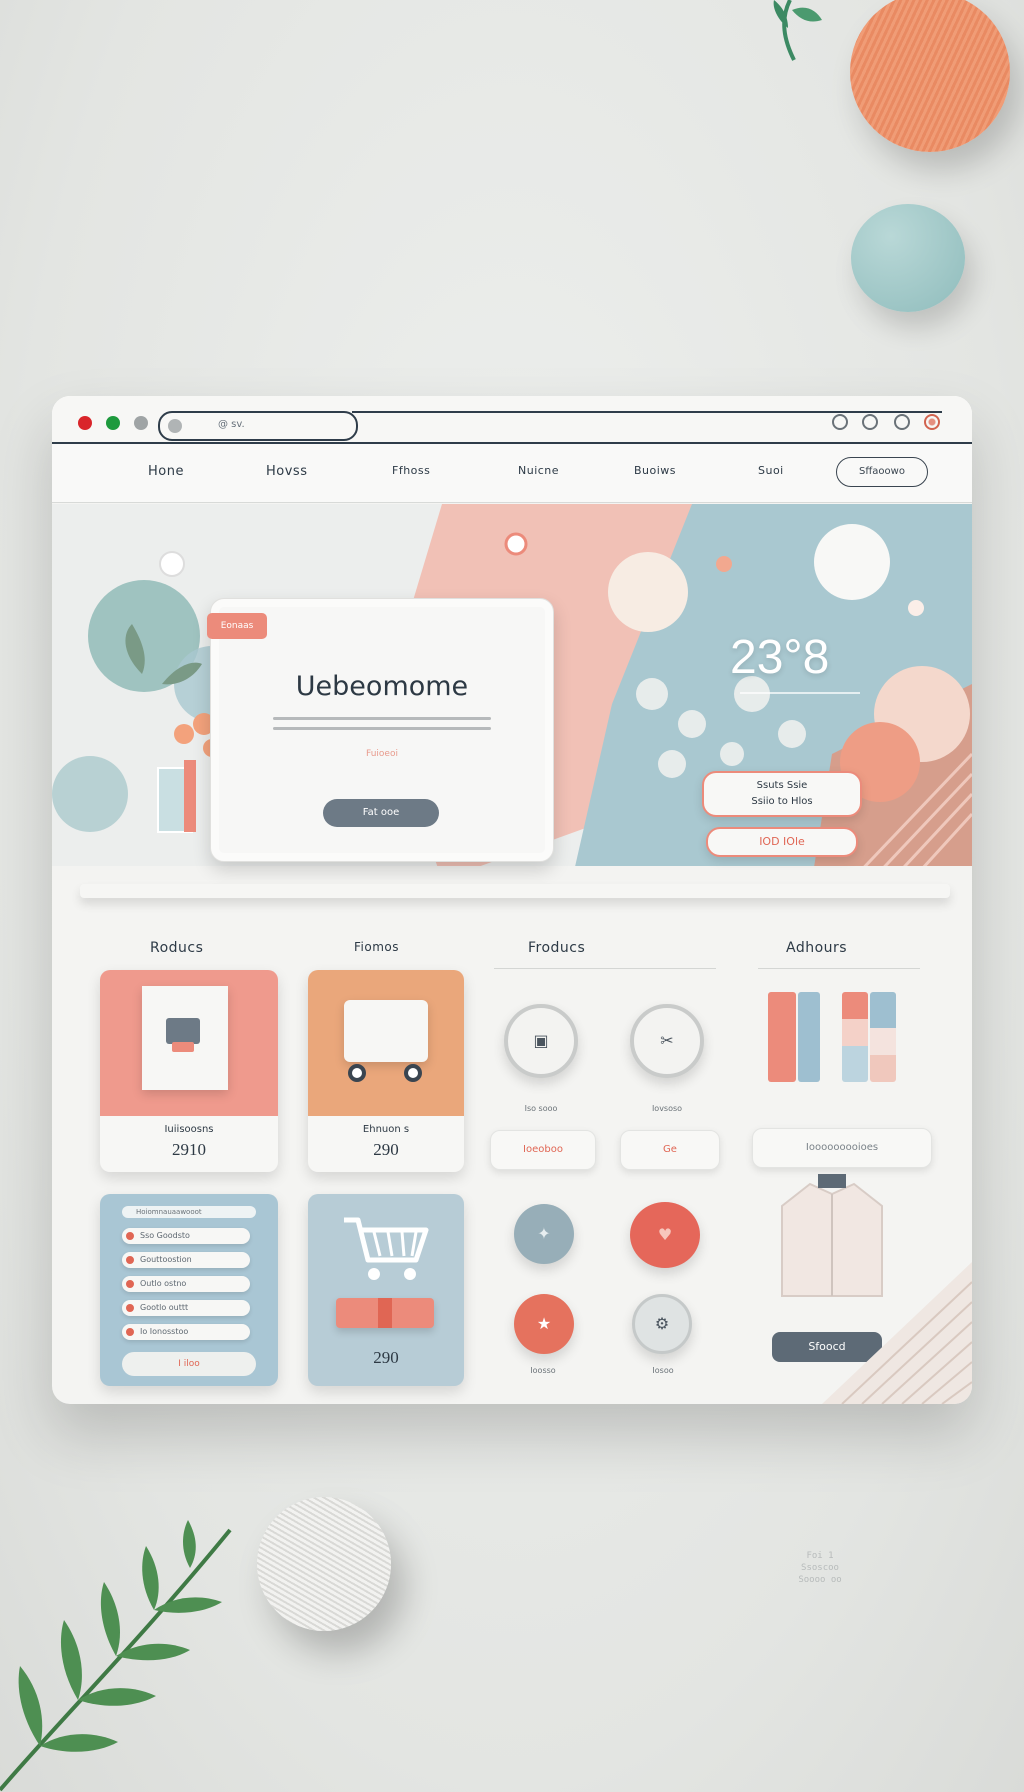 This screenshot has width=1024, height=1792. Describe the element at coordinates (382, 754) in the screenshot. I see `welcome-subtitle: Fuioeoi` at that location.